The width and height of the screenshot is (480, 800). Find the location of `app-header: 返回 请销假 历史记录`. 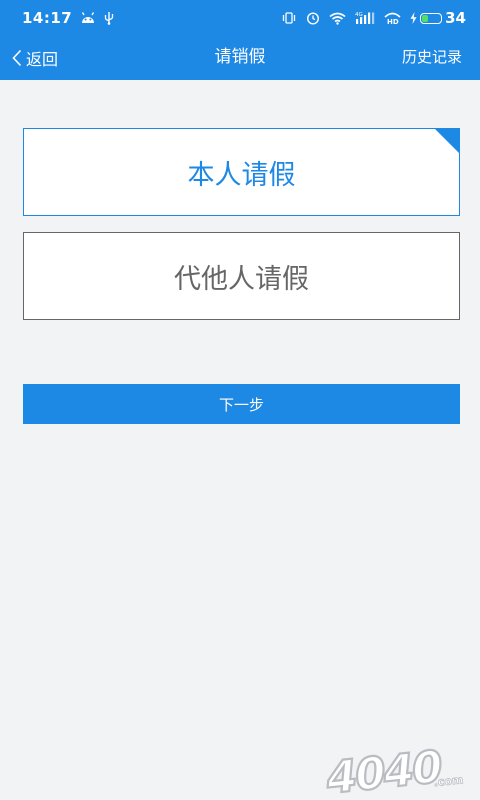

app-header: 返回 请销假 历史记录 is located at coordinates (240, 58).